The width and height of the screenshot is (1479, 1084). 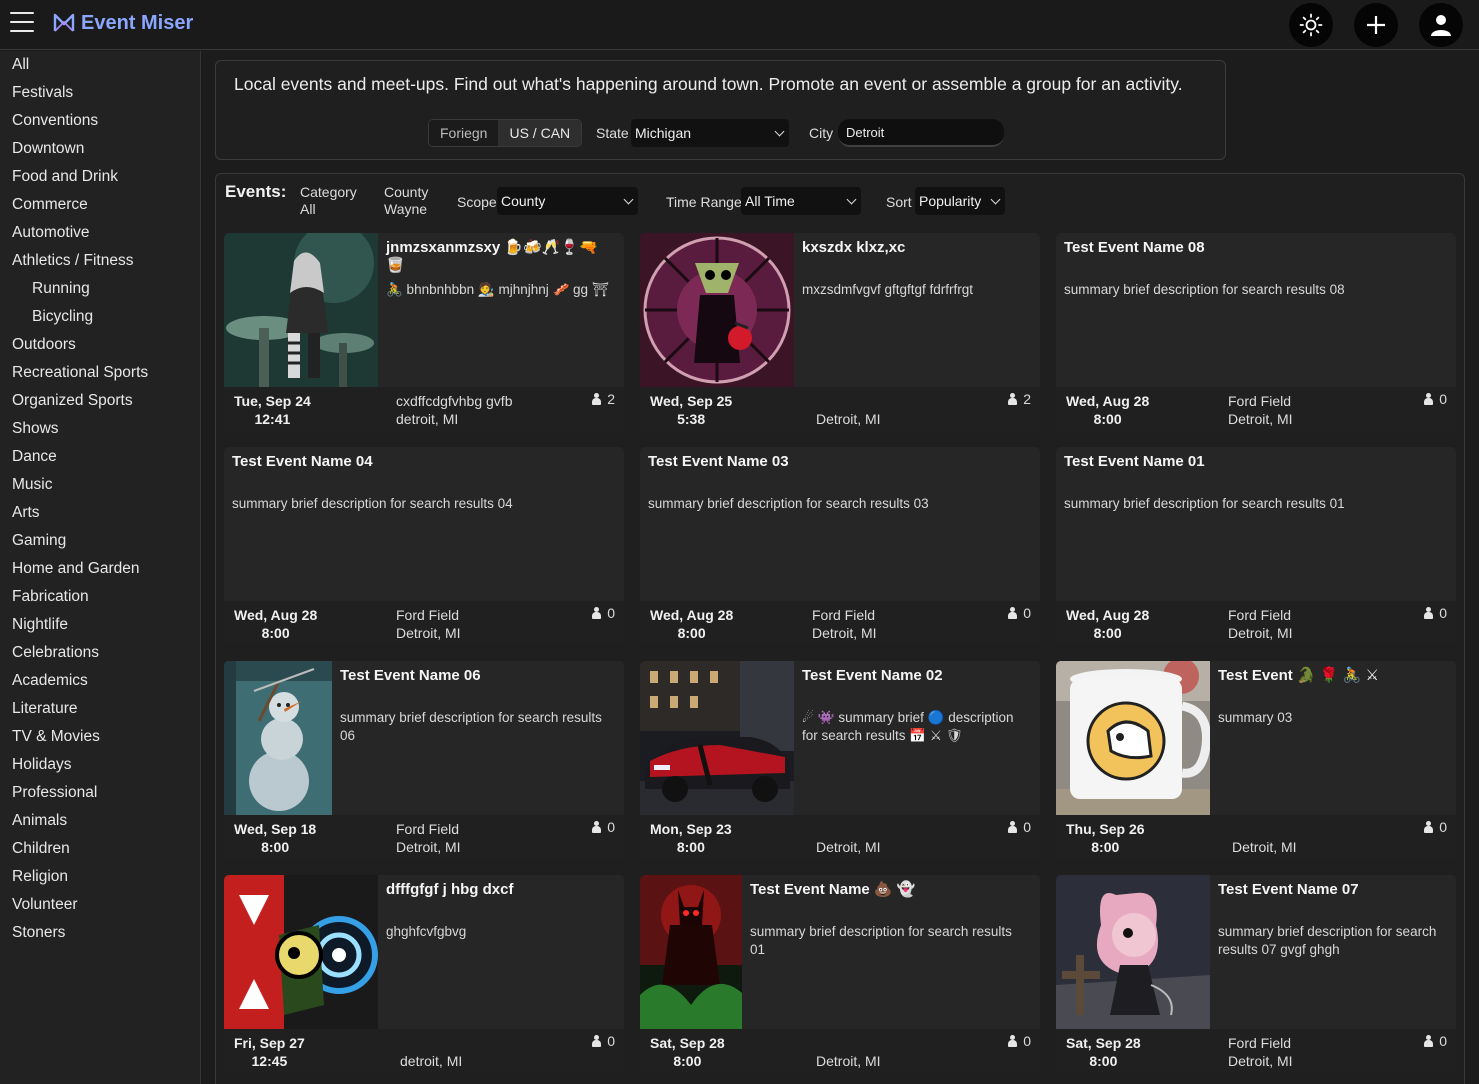 What do you see at coordinates (100, 345) in the screenshot?
I see `sidebar-item-outdoors: Outdoors` at bounding box center [100, 345].